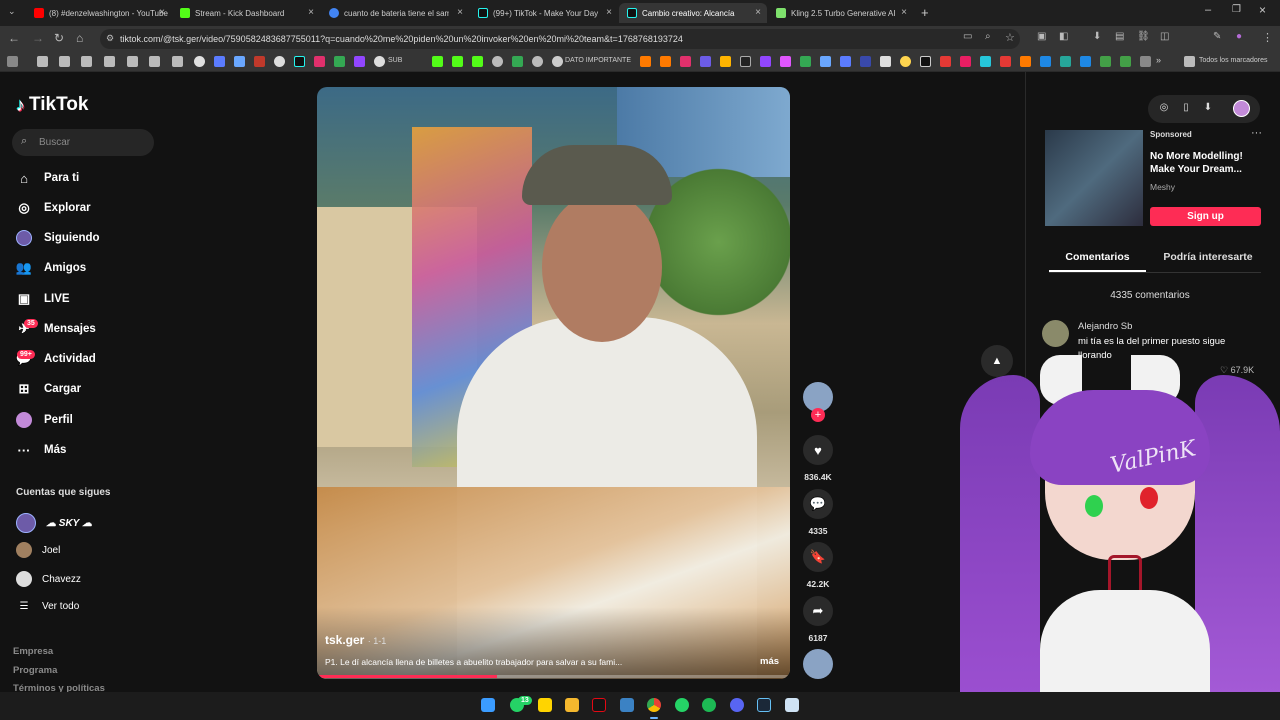 This screenshot has height=720, width=1280. What do you see at coordinates (1233, 60) in the screenshot?
I see `all-bookmarks: Todos los marcadores` at bounding box center [1233, 60].